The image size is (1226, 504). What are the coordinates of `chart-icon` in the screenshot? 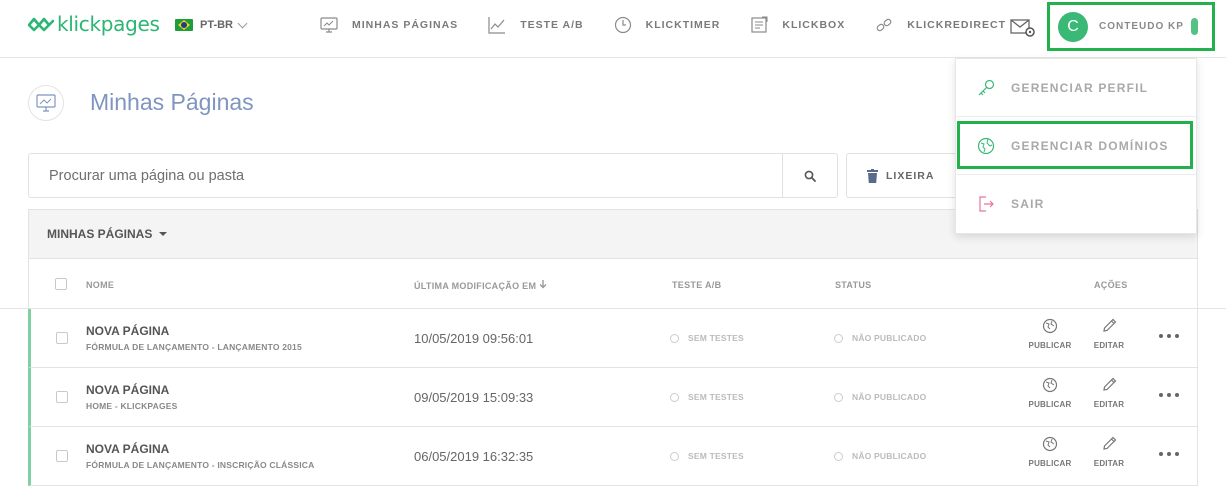 It's located at (497, 25).